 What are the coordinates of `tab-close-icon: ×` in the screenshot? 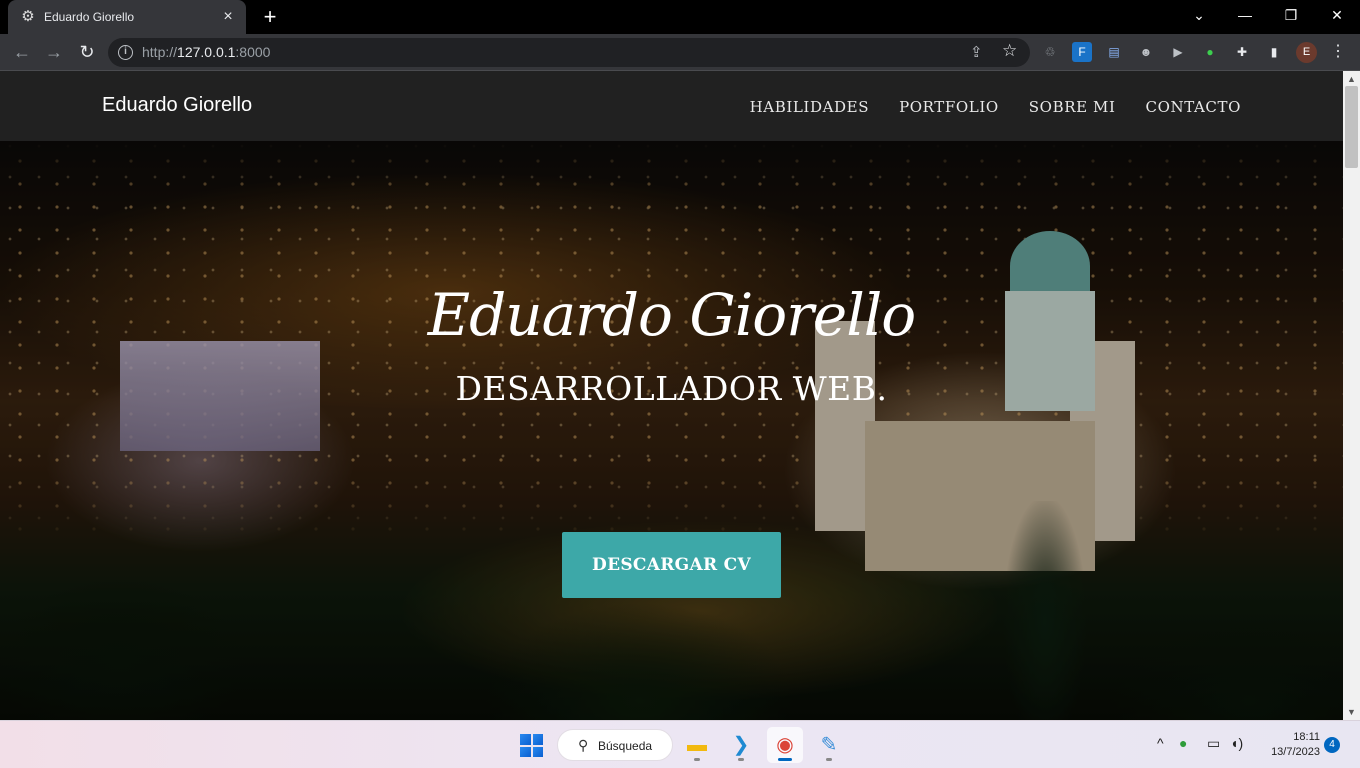 It's located at (228, 17).